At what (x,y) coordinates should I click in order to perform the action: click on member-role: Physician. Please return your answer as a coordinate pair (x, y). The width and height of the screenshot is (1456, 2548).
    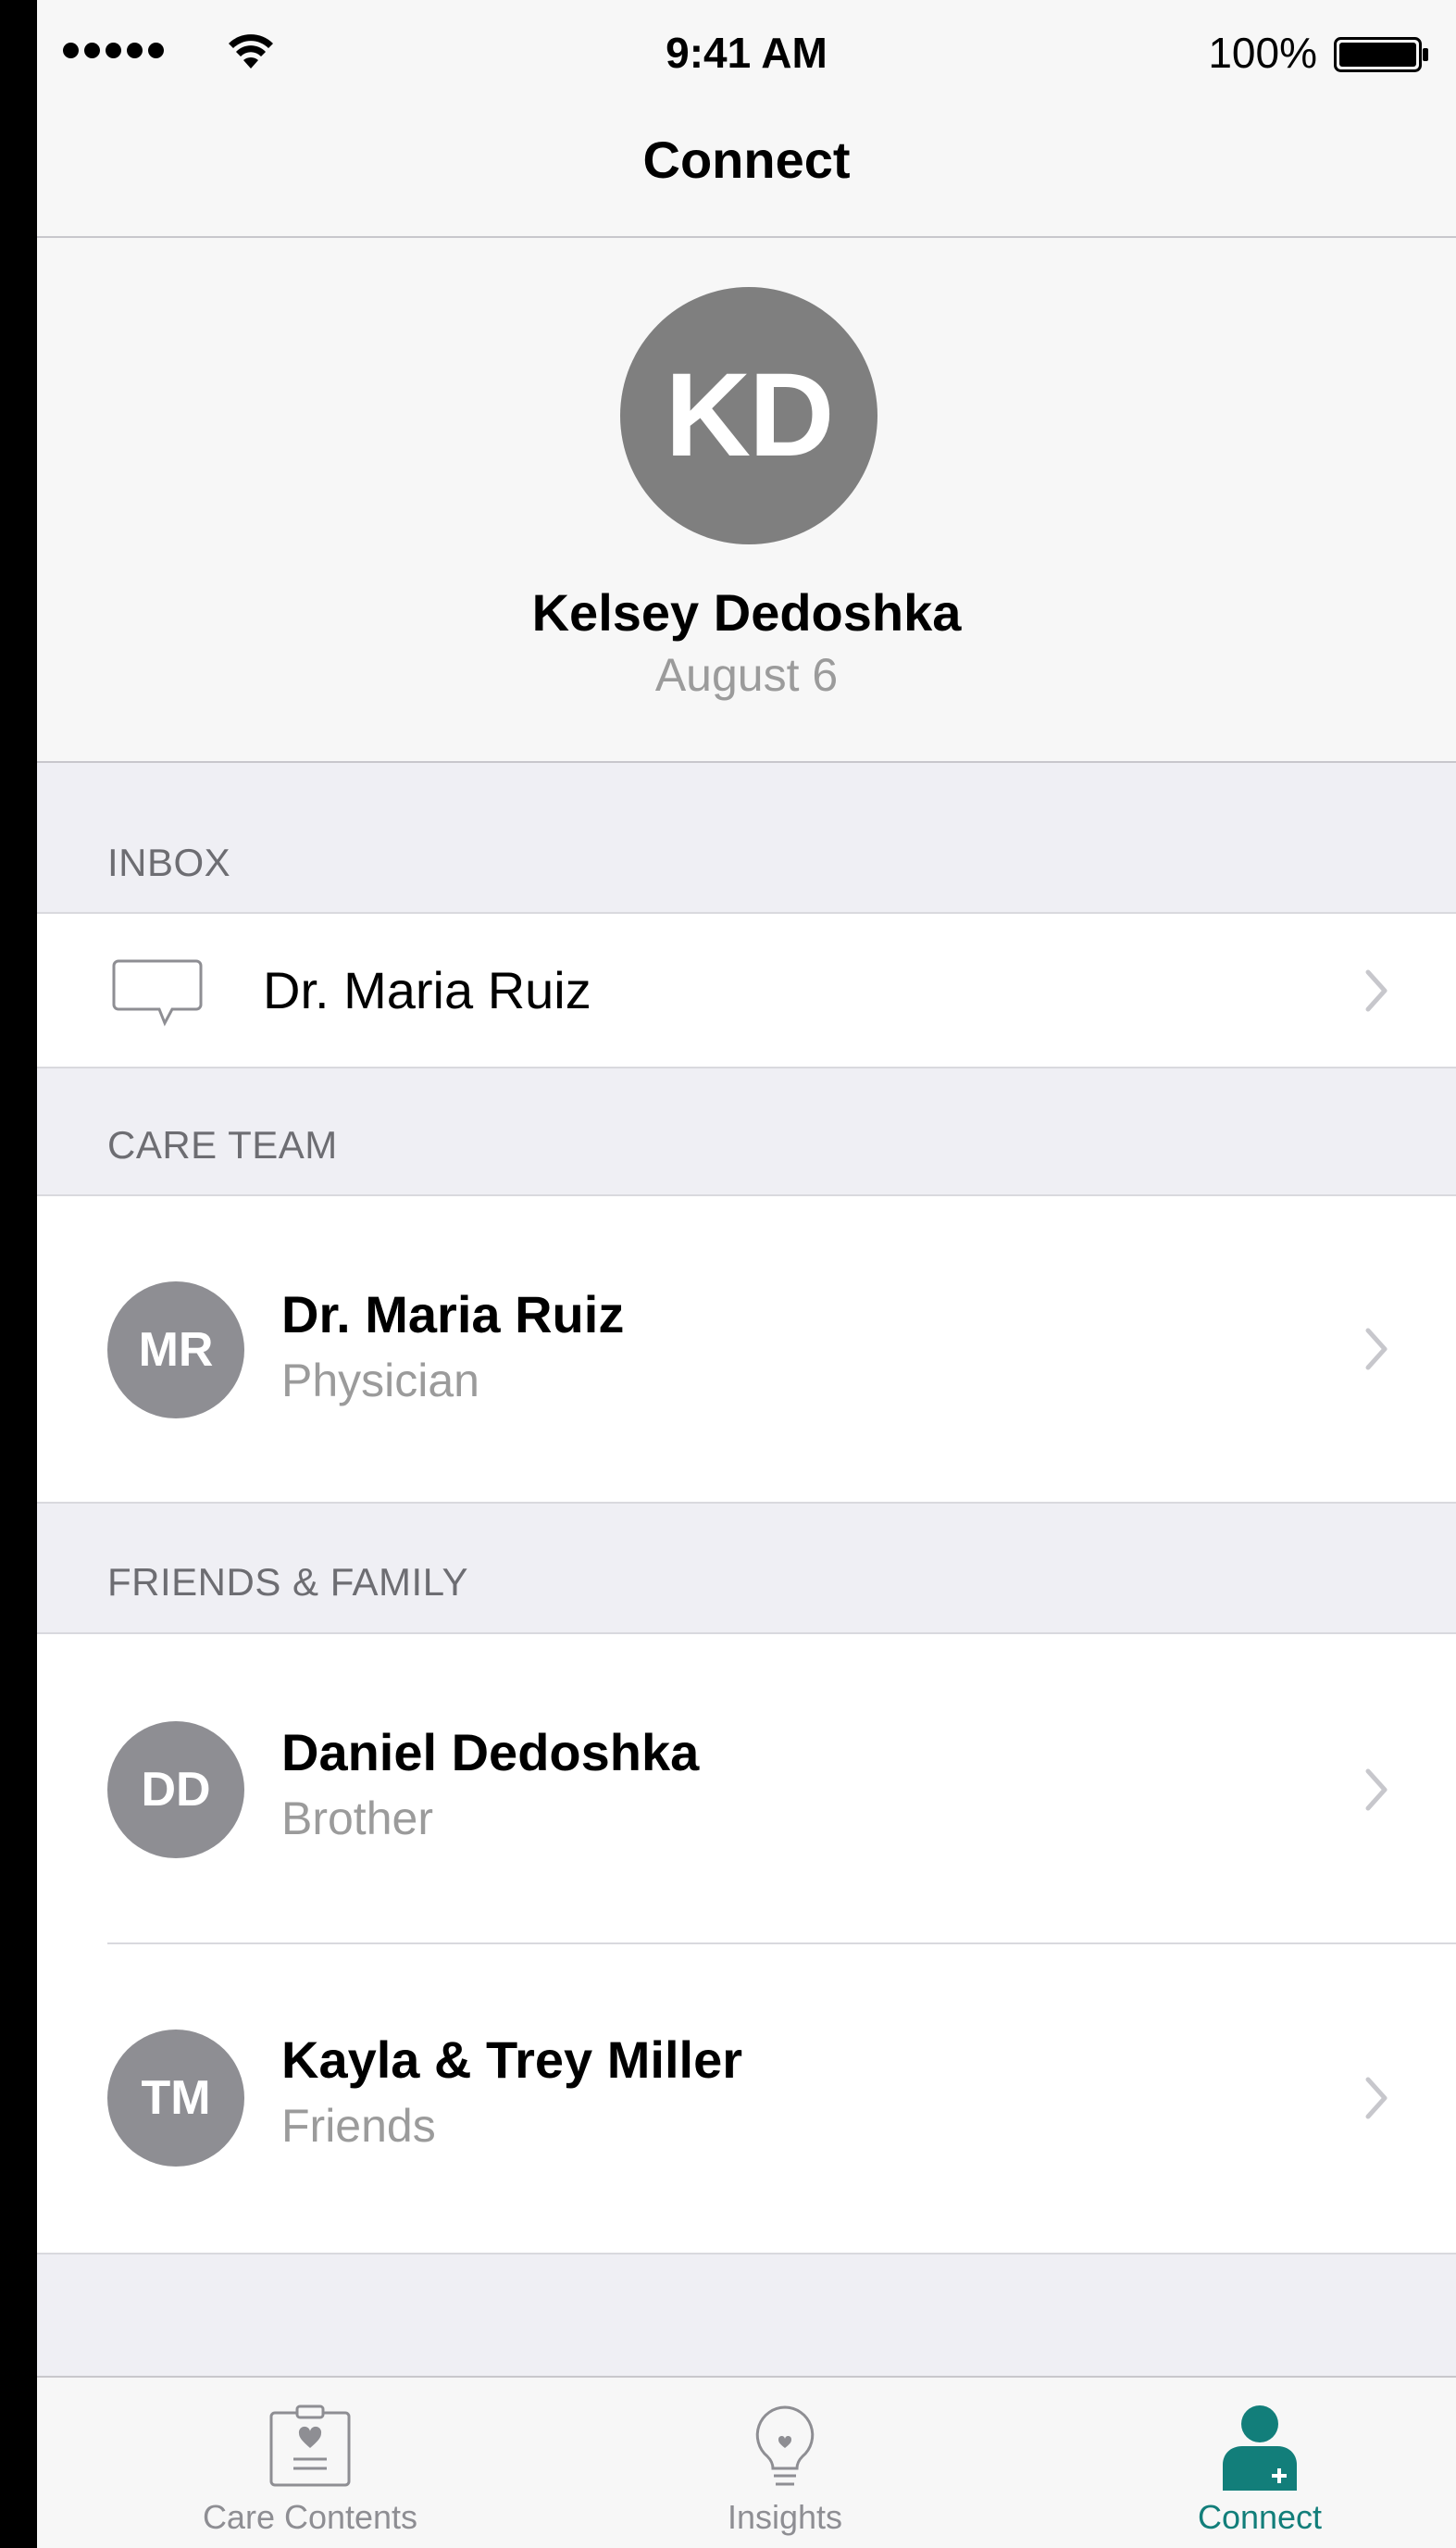
    Looking at the image, I should click on (380, 1380).